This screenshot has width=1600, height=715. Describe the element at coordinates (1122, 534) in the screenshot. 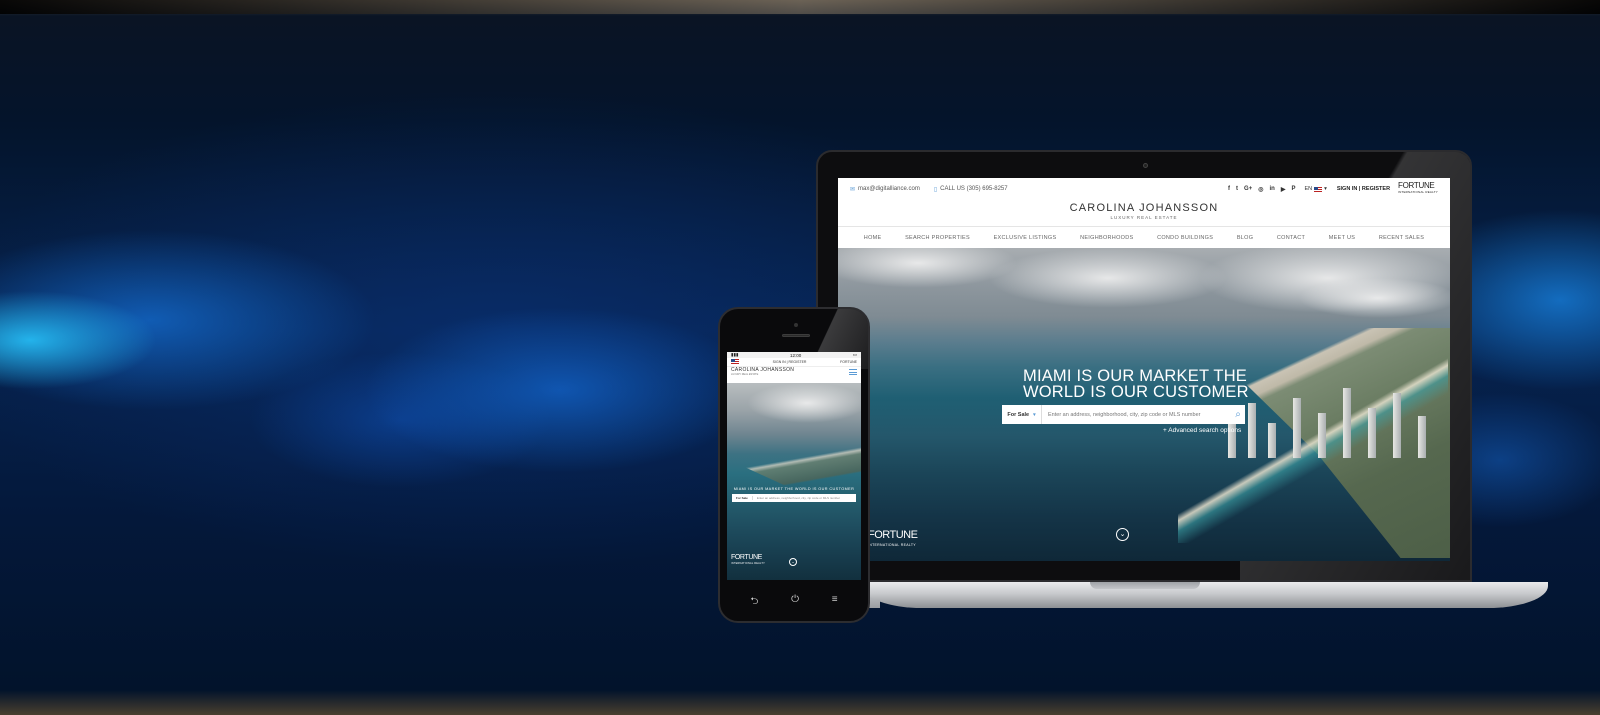

I see `scroll-down-icon: ⌄` at that location.